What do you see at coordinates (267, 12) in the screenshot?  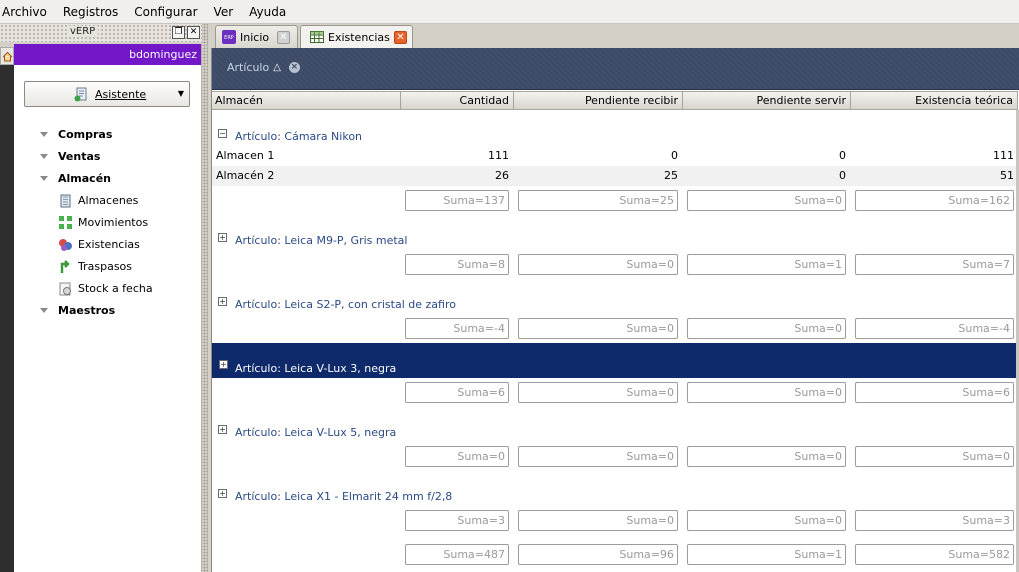 I see `menu-ayuda: Ayuda` at bounding box center [267, 12].